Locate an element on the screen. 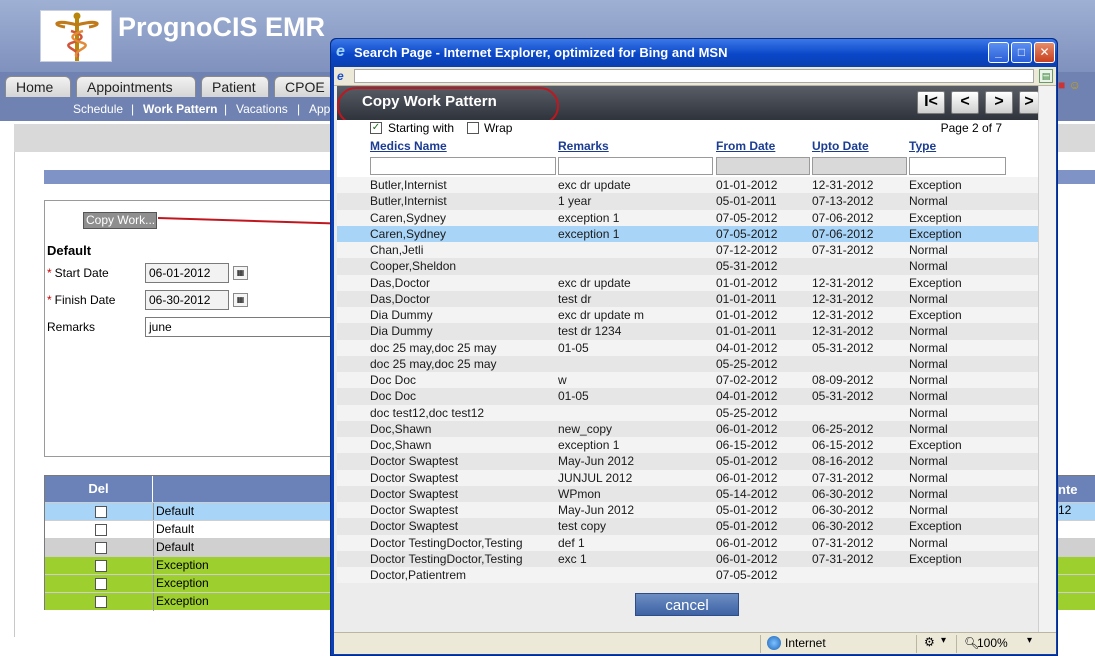 The image size is (1095, 656). address-bar: e ▤ is located at coordinates (695, 76).